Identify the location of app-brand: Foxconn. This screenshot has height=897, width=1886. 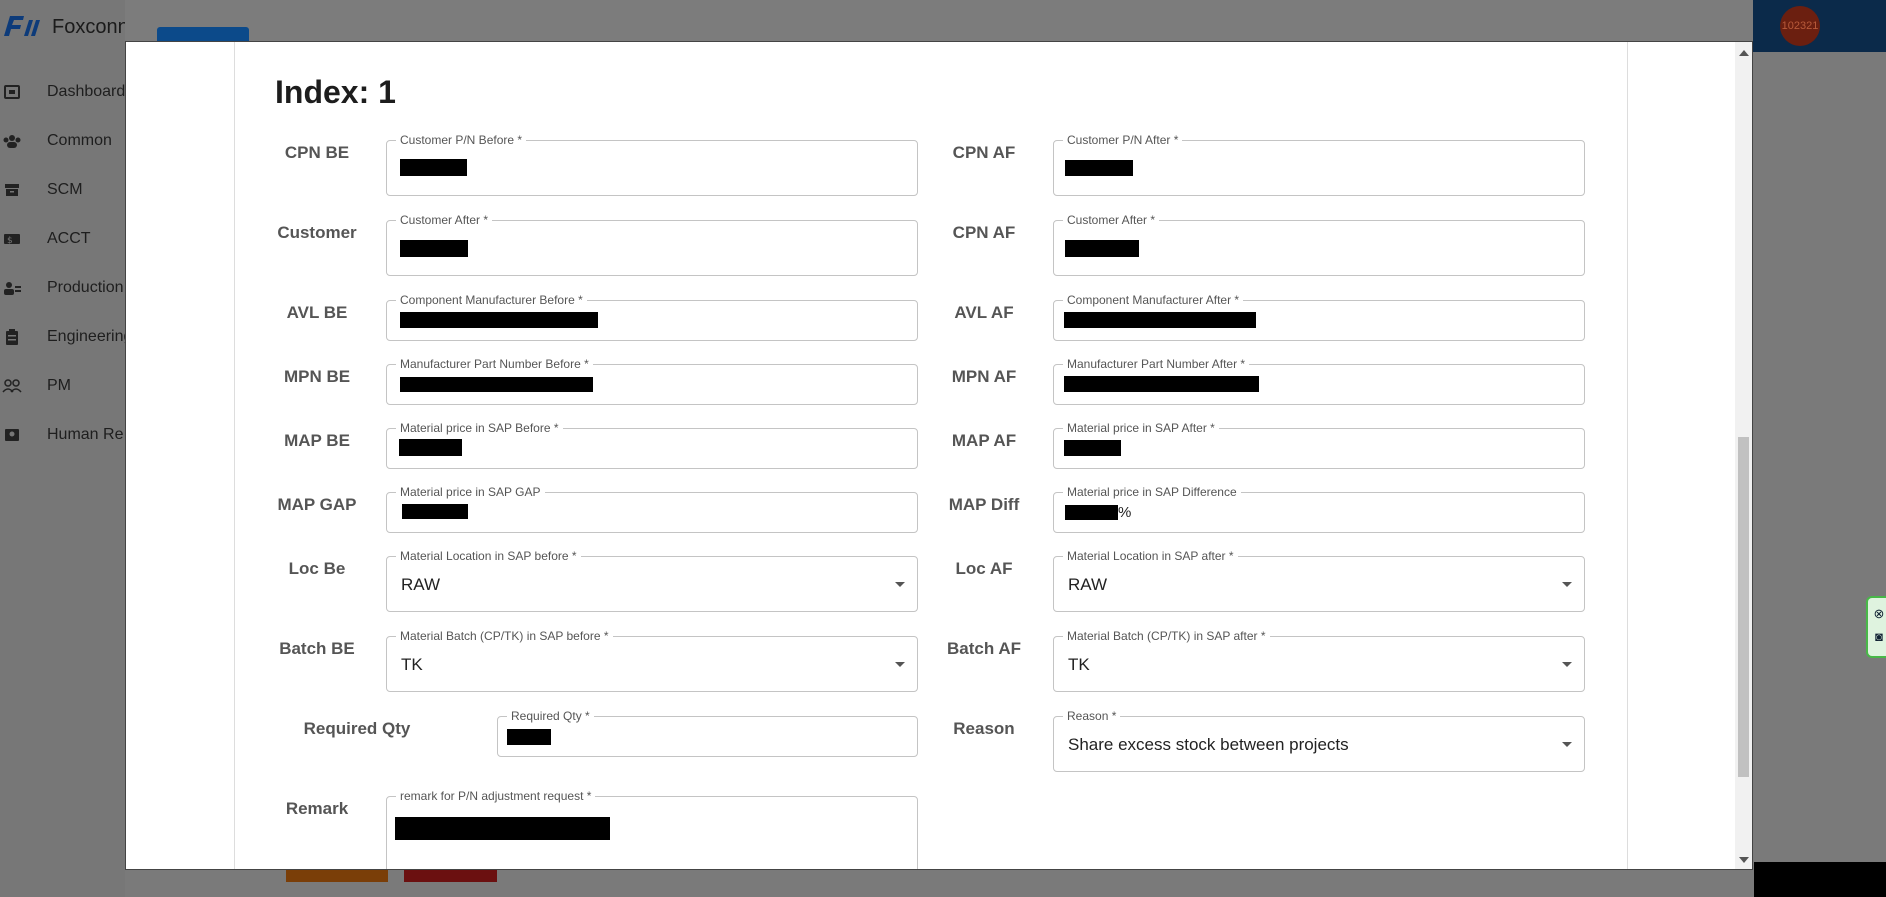
(90, 27).